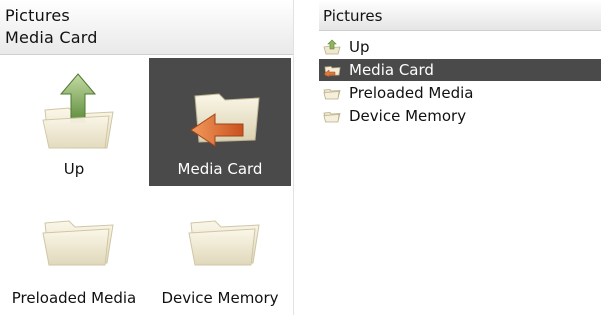 This screenshot has width=601, height=315. I want to click on tile-label: Preloaded Media, so click(74, 298).